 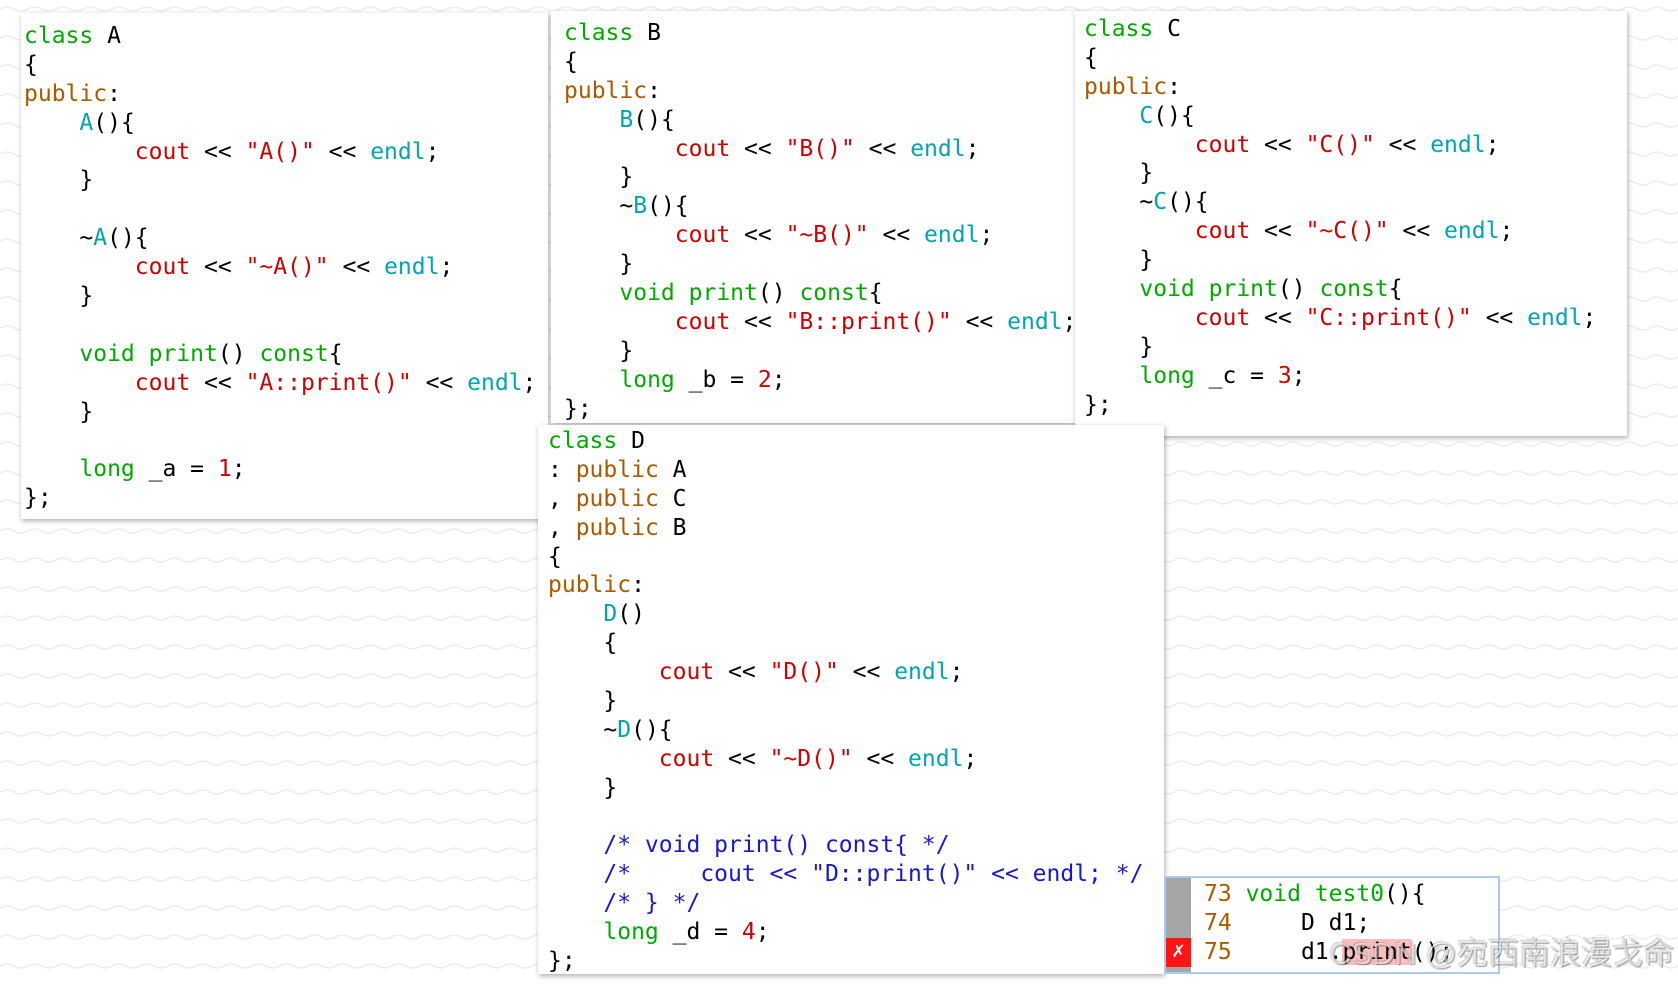 What do you see at coordinates (280, 151) in the screenshot?
I see `literal-token: "A()"` at bounding box center [280, 151].